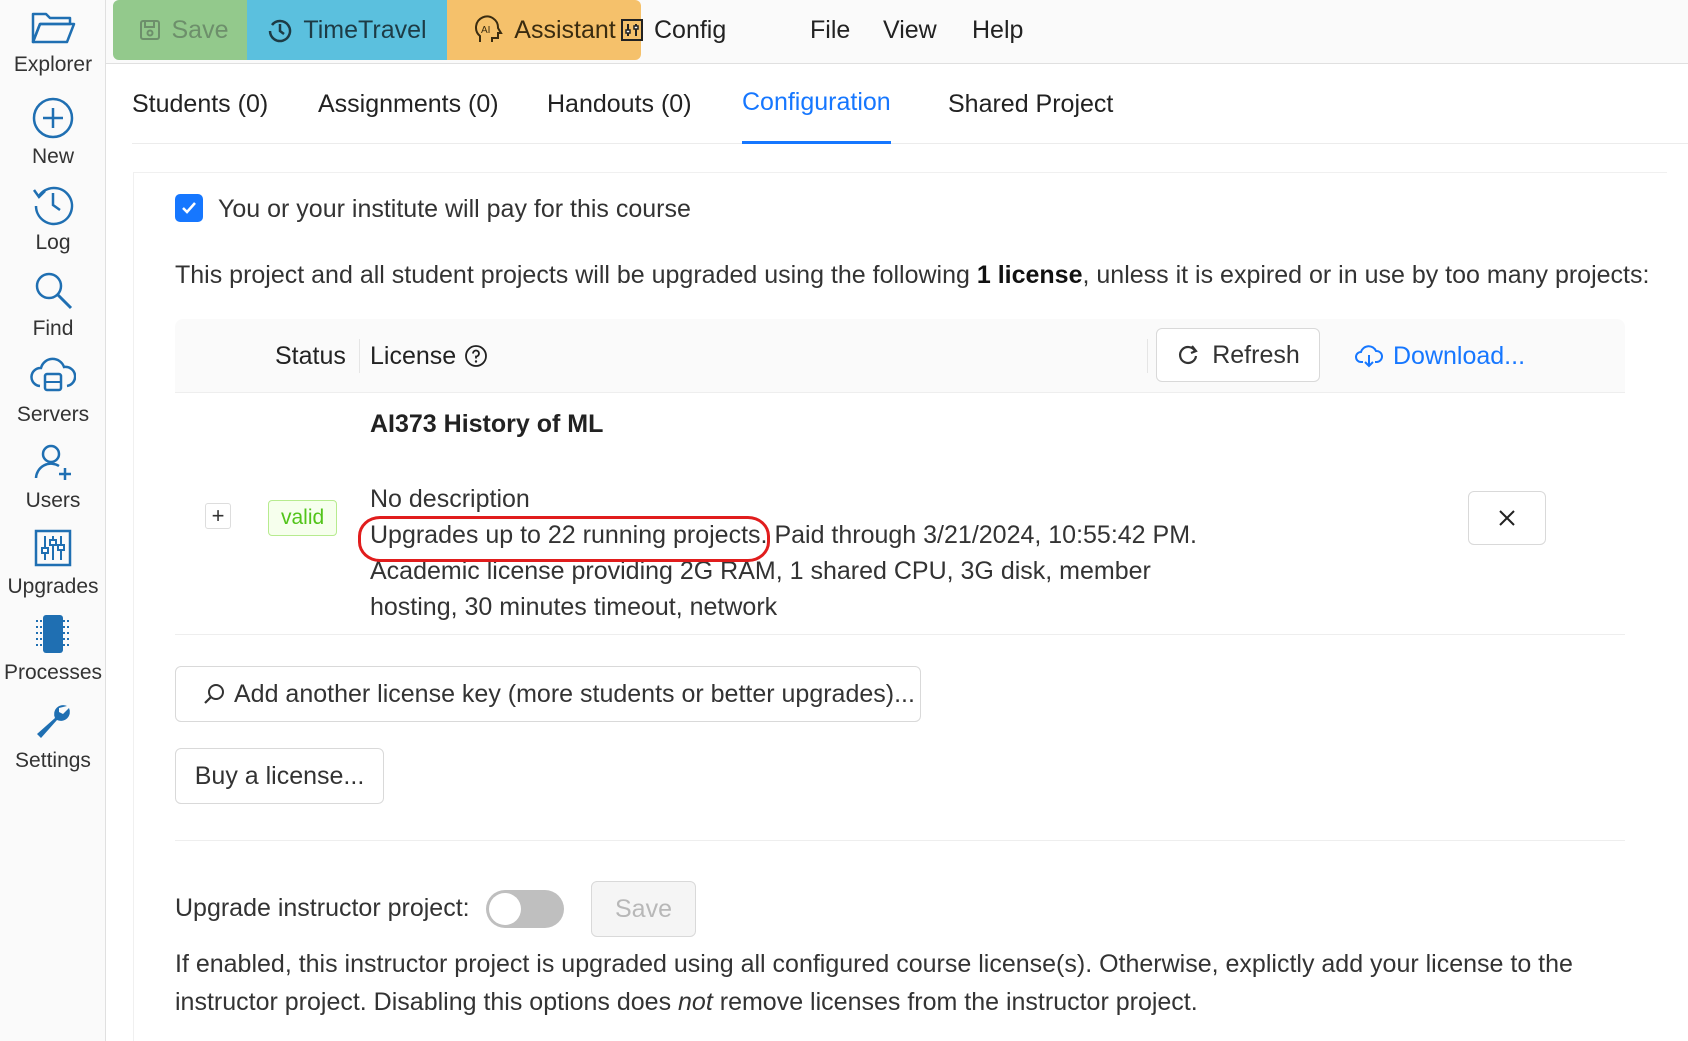 This screenshot has width=1688, height=1041. Describe the element at coordinates (985, 535) in the screenshot. I see `license-paid-through: Paid through 3/21/2024, 10:55:42 PM.` at that location.